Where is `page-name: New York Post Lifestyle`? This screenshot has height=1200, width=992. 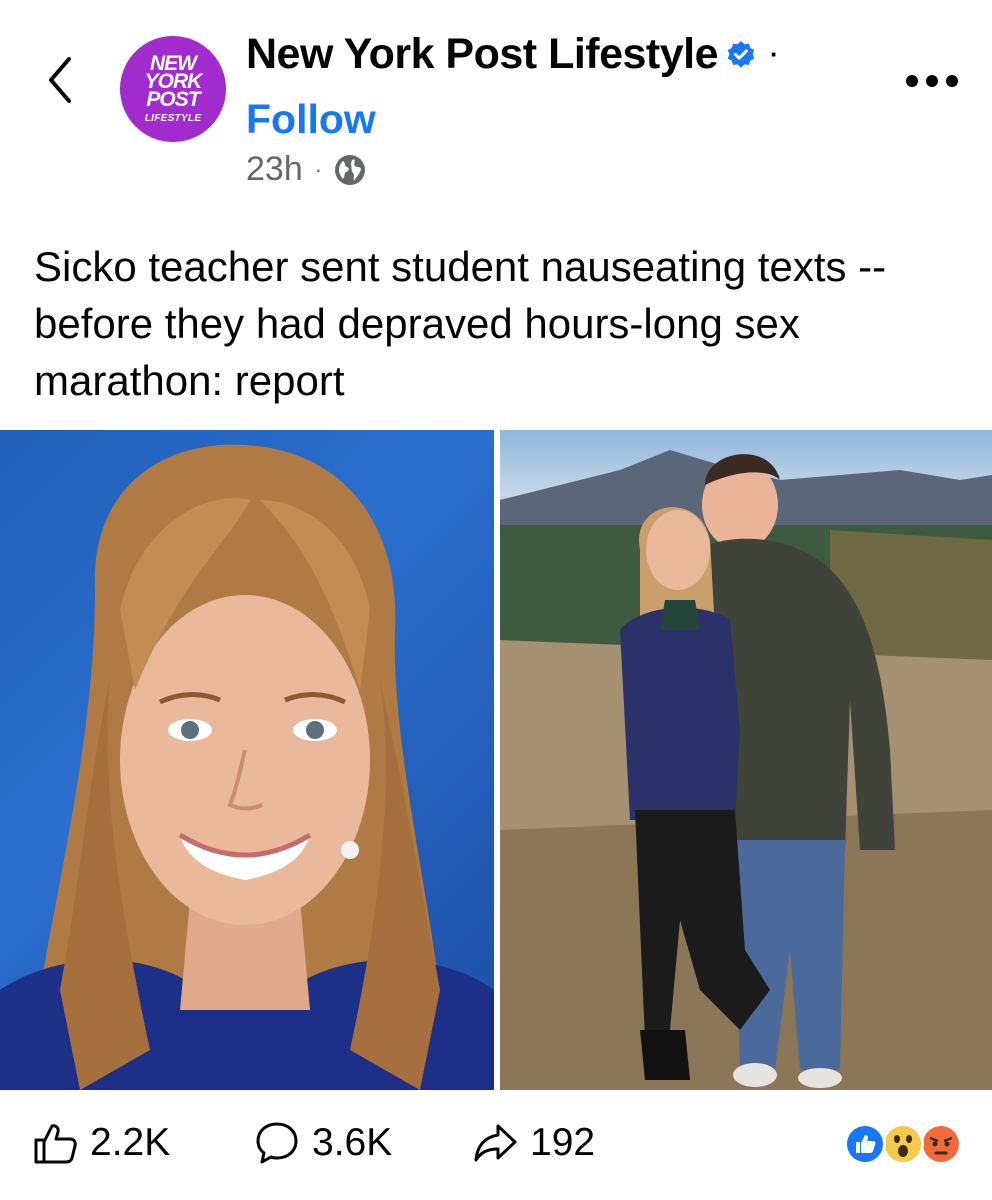 page-name: New York Post Lifestyle is located at coordinates (482, 54).